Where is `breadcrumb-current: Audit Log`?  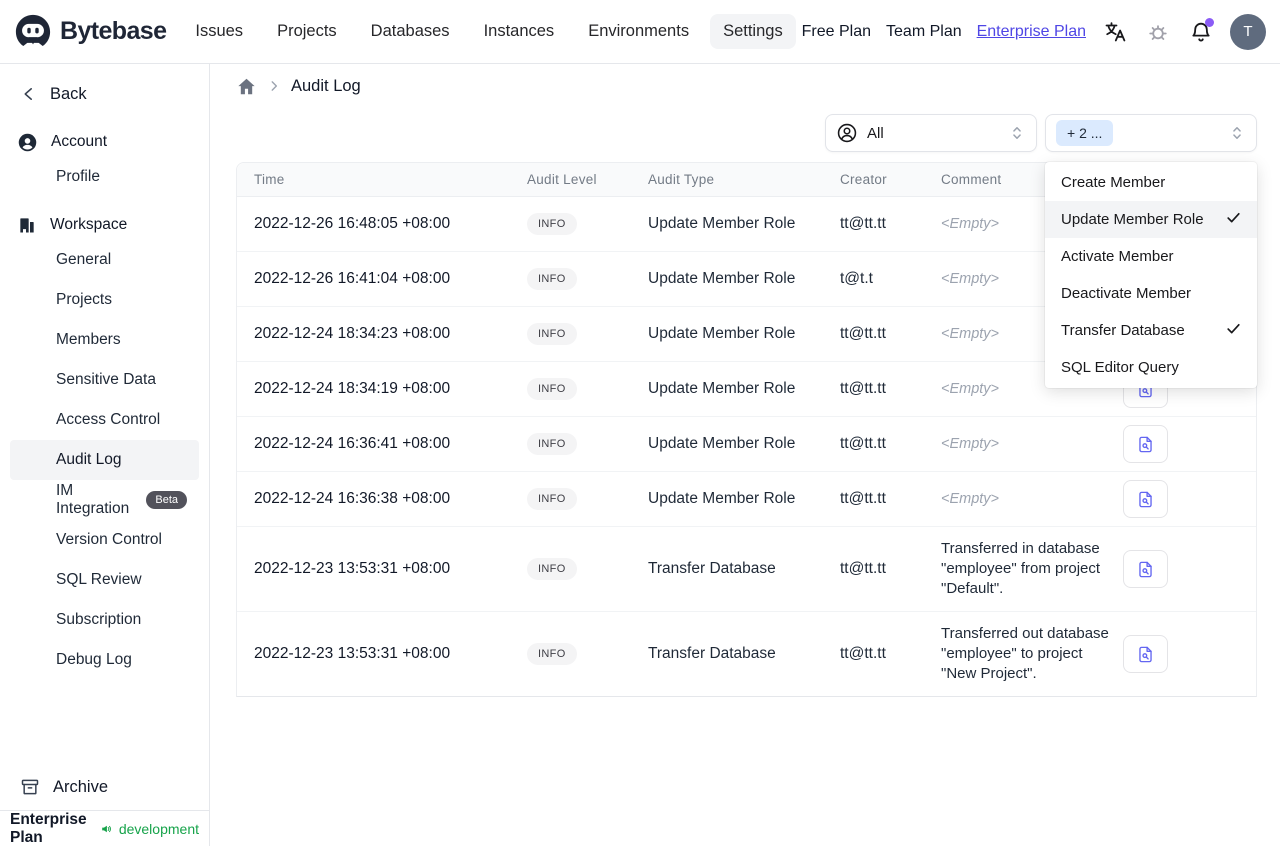
breadcrumb-current: Audit Log is located at coordinates (326, 86).